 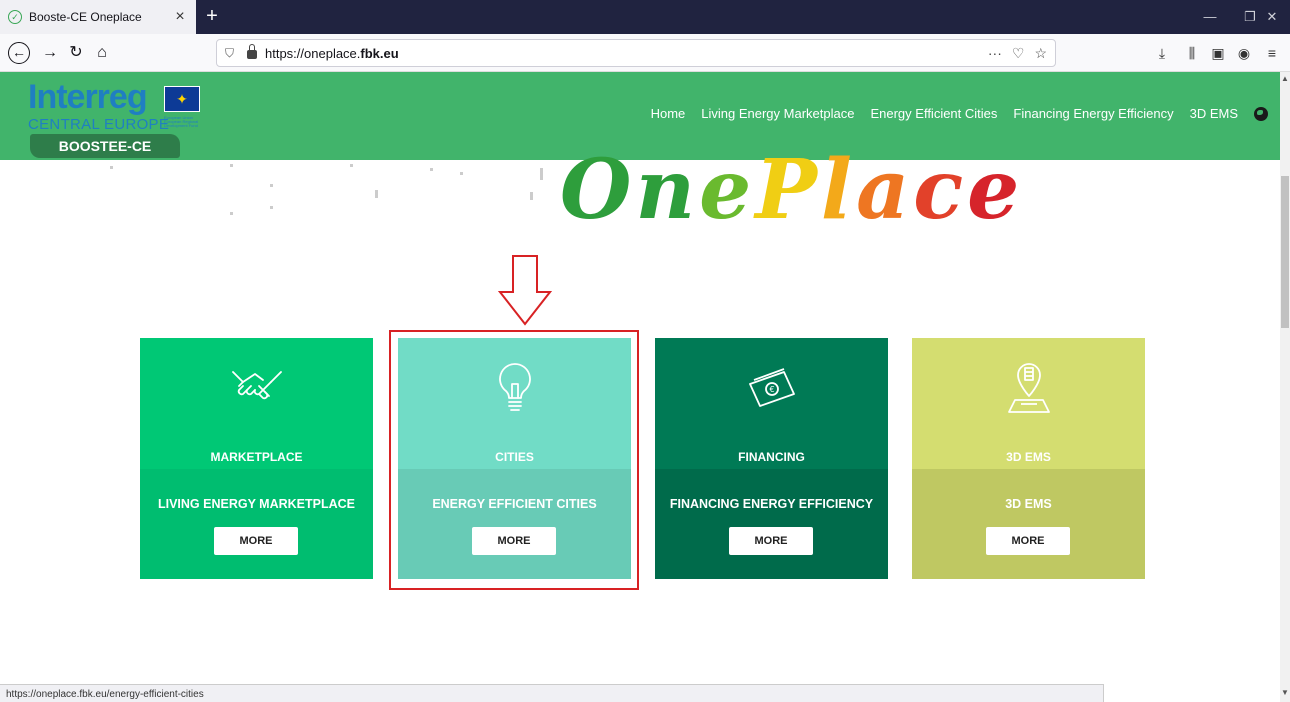 What do you see at coordinates (668, 113) in the screenshot?
I see `nav-home: Home` at bounding box center [668, 113].